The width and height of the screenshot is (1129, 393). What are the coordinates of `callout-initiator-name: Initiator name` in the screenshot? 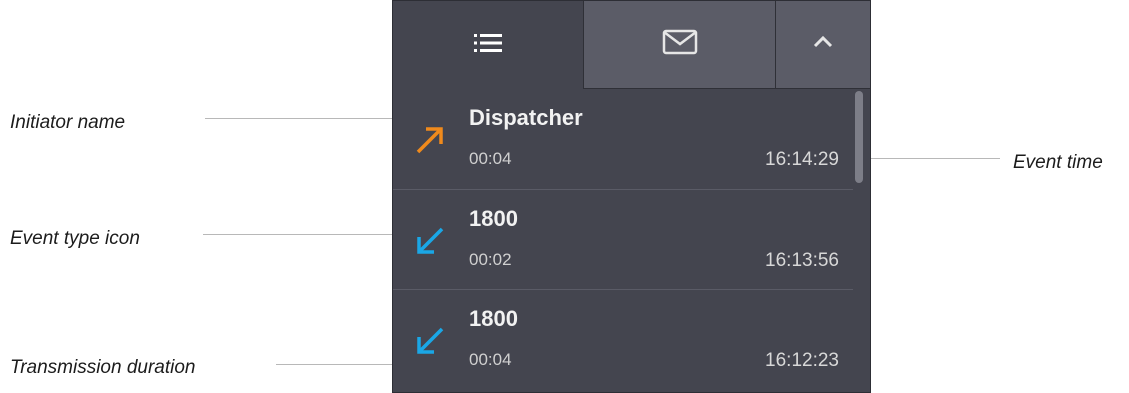 It's located at (68, 122).